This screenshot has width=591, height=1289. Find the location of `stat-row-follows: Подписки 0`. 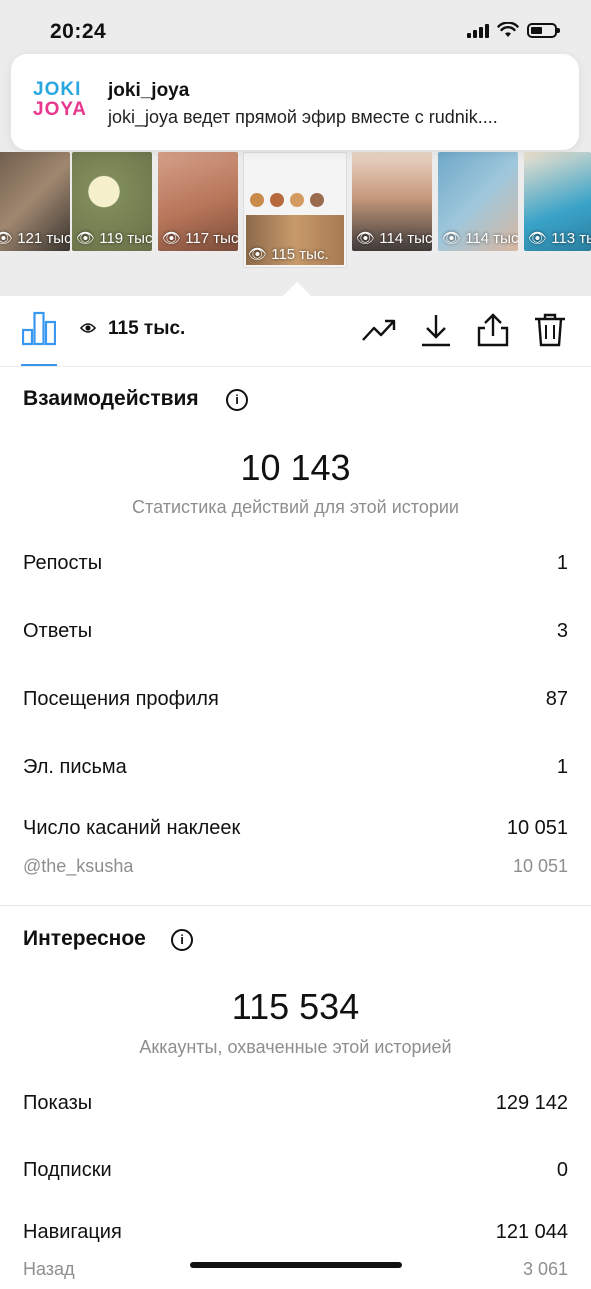

stat-row-follows: Подписки 0 is located at coordinates (295, 1174).